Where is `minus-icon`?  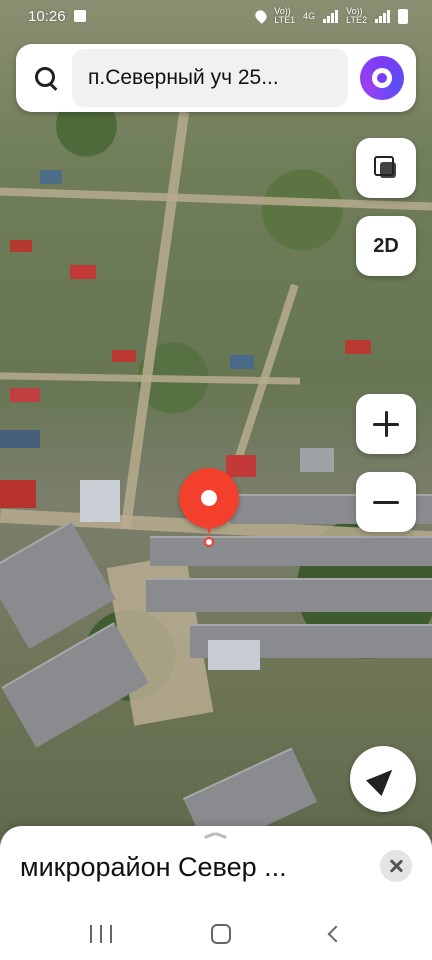
minus-icon is located at coordinates (386, 502).